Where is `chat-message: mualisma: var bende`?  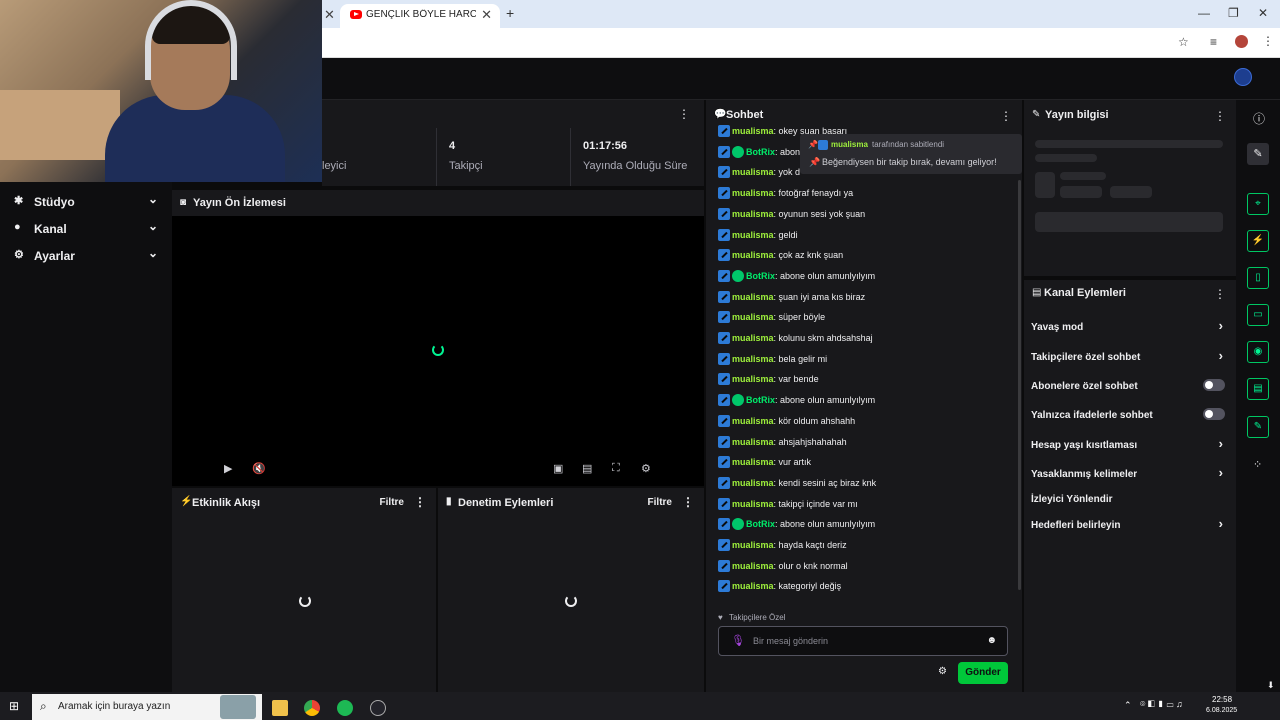 chat-message: mualisma: var bende is located at coordinates (768, 382).